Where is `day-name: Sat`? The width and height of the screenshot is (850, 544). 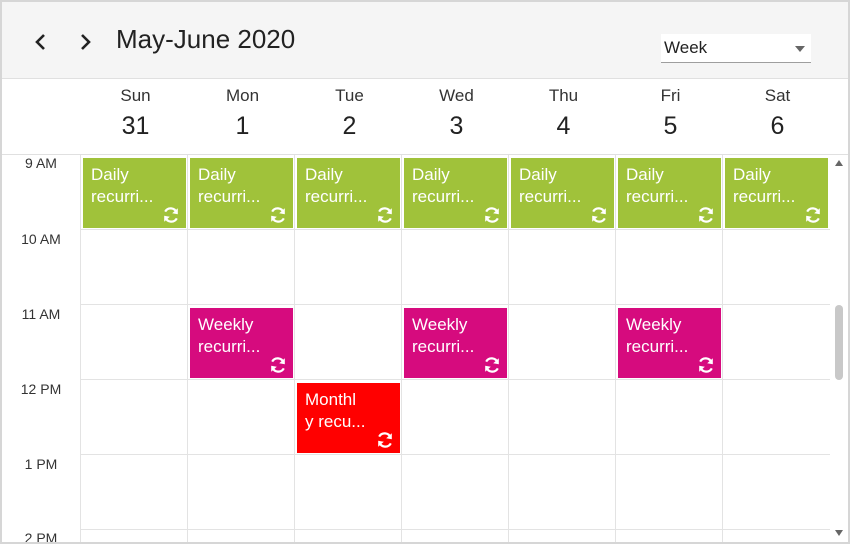 day-name: Sat is located at coordinates (777, 95).